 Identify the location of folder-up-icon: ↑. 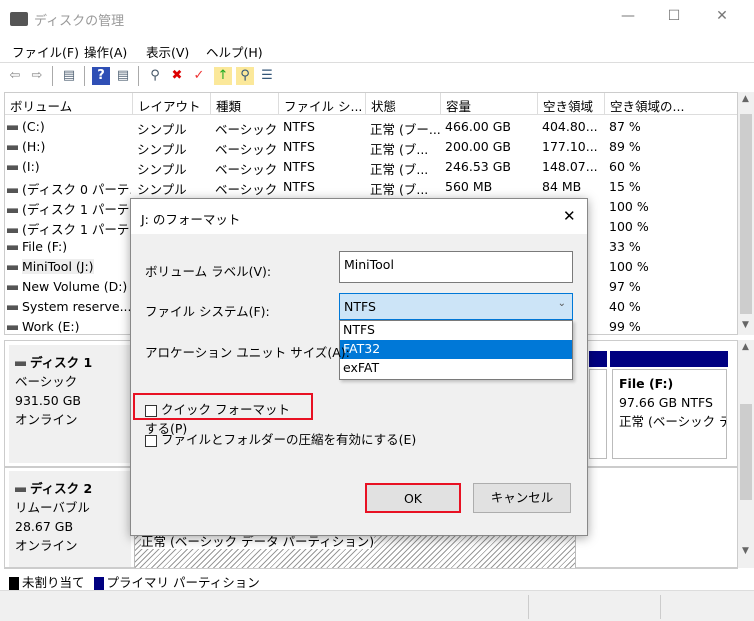
(223, 76).